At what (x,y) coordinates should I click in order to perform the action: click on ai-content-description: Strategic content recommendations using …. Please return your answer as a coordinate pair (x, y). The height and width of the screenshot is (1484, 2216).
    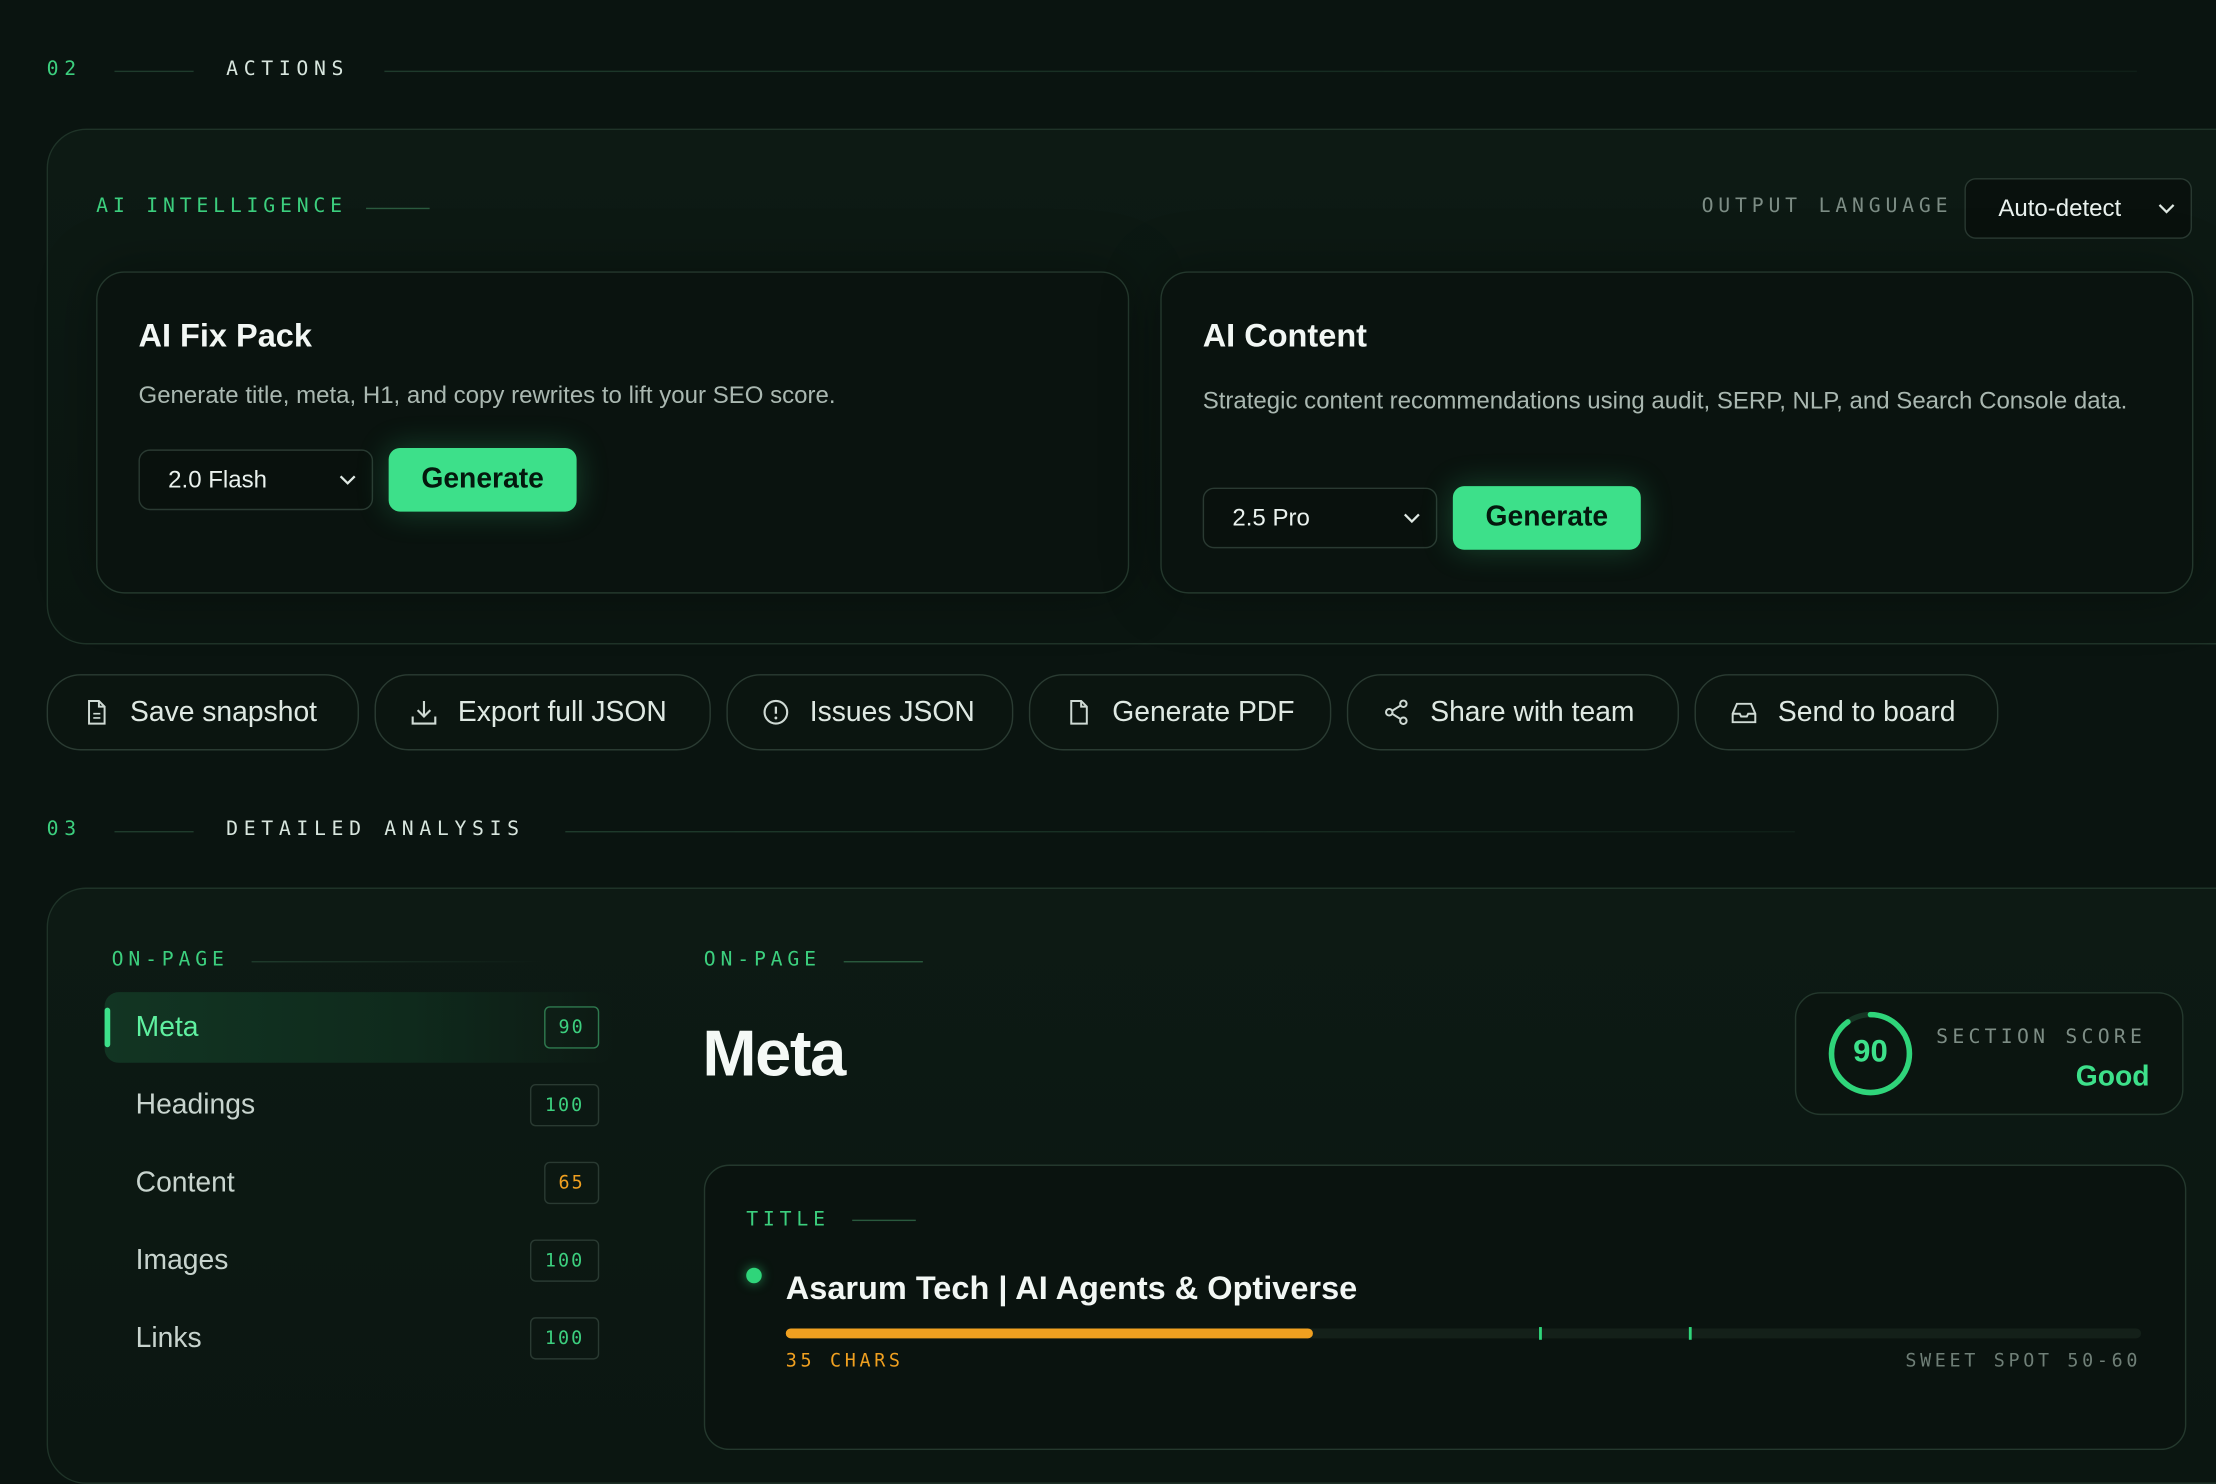
    Looking at the image, I should click on (1665, 401).